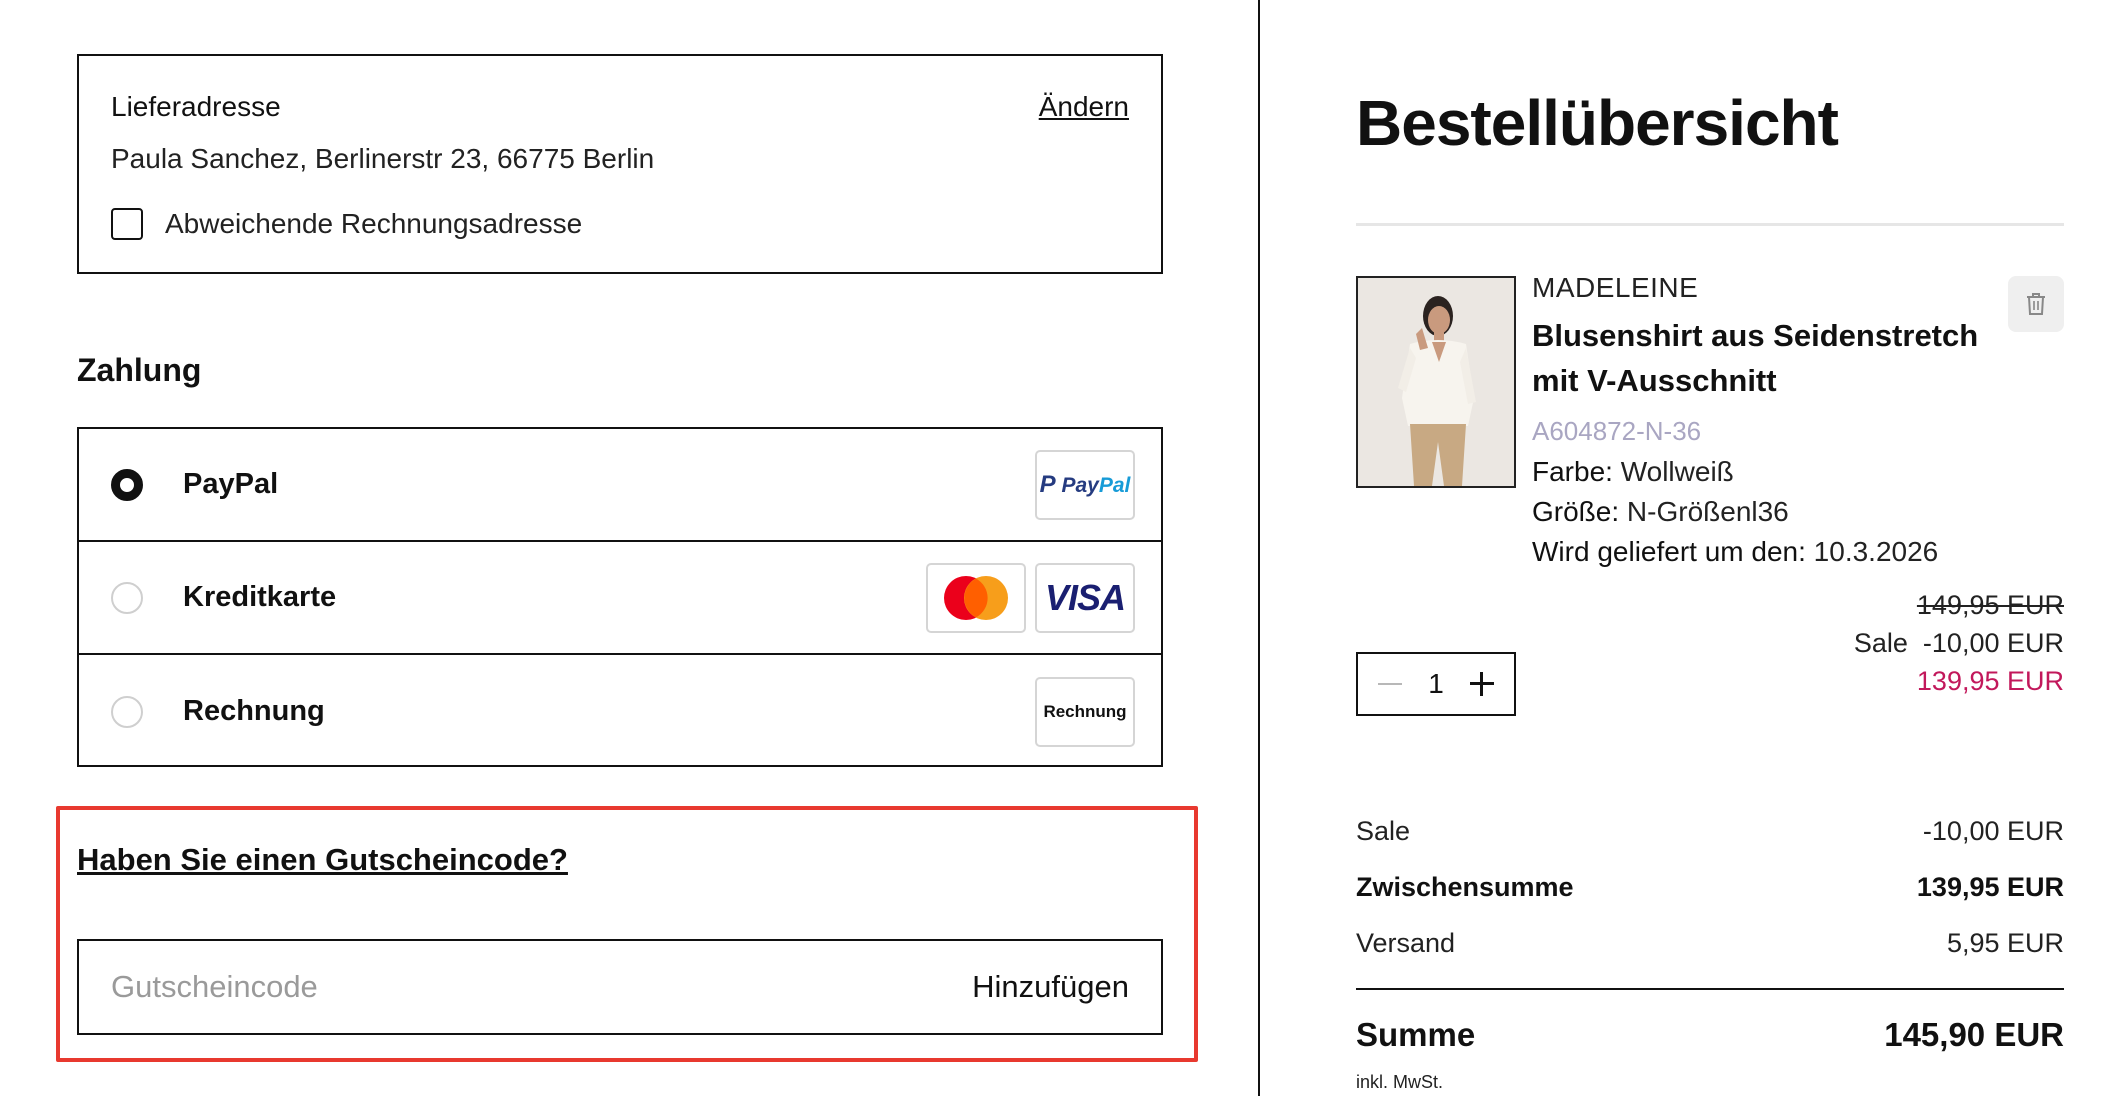  Describe the element at coordinates (1710, 224) in the screenshot. I see `summary-divider` at that location.